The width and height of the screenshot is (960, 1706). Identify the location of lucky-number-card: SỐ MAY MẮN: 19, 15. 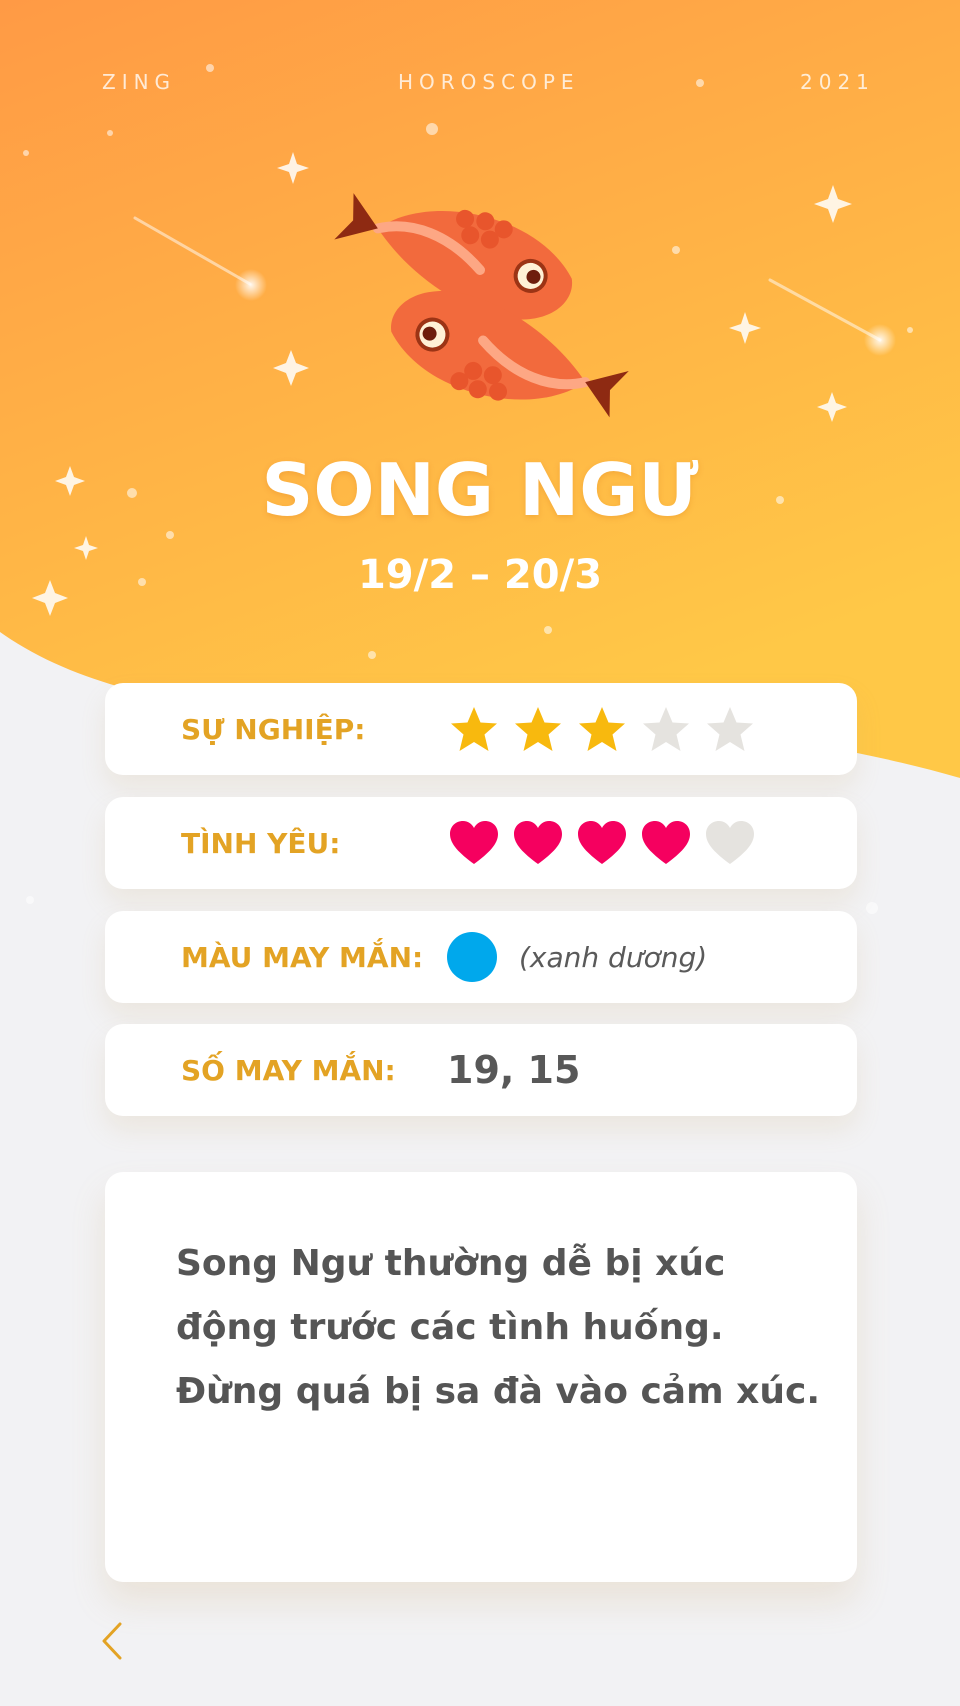
(481, 1070).